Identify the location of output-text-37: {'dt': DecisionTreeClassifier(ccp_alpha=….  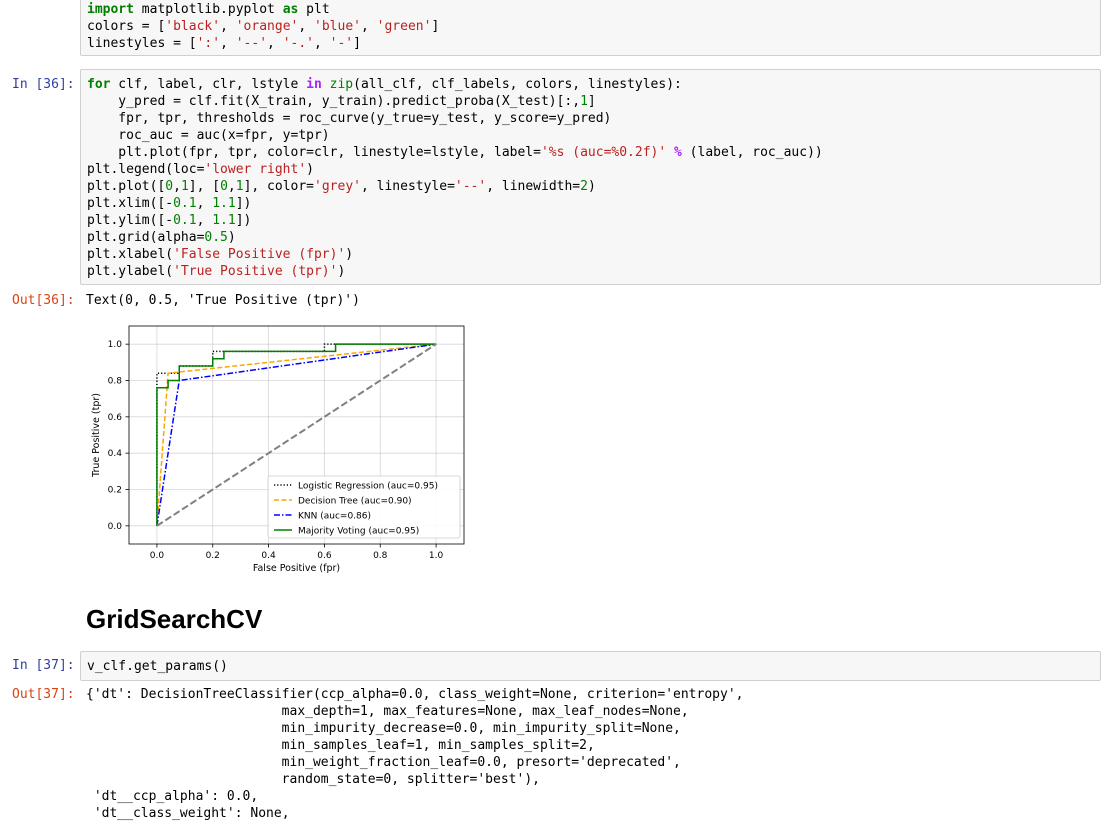
(414, 754).